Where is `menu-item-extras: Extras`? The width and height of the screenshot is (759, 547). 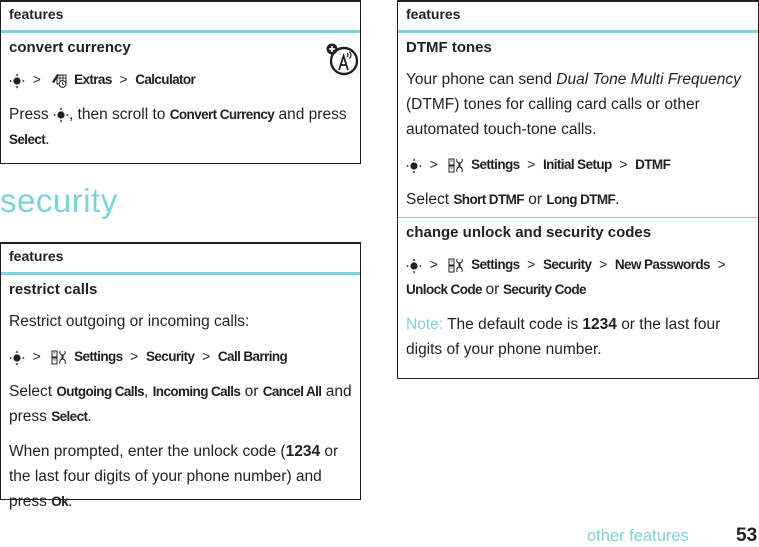 menu-item-extras: Extras is located at coordinates (93, 79).